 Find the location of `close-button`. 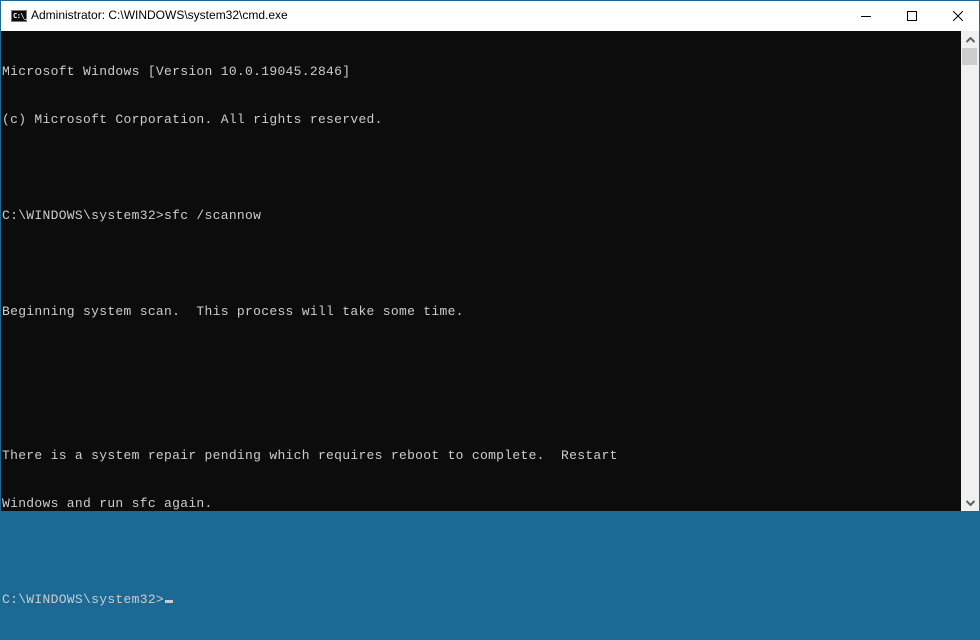

close-button is located at coordinates (957, 16).